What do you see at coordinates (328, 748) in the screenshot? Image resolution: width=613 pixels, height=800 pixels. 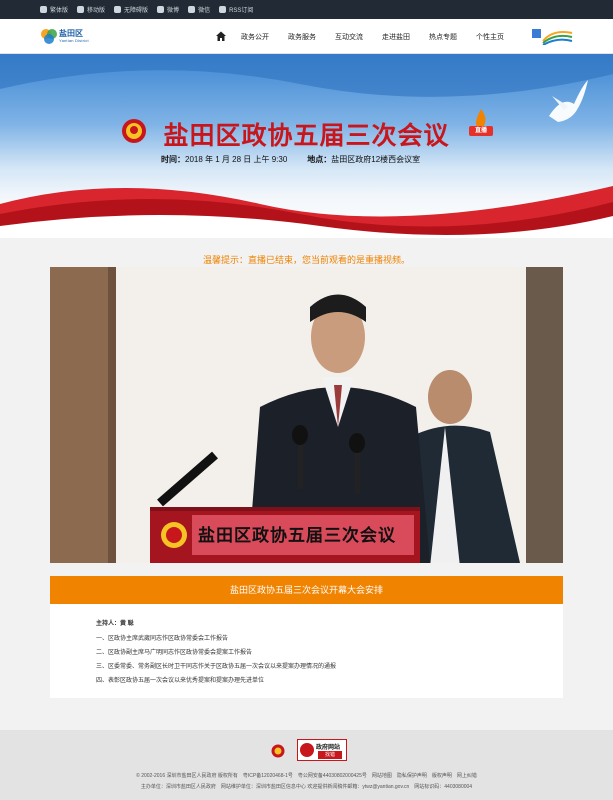 I see `gov-badge-title: 政府网站` at bounding box center [328, 748].